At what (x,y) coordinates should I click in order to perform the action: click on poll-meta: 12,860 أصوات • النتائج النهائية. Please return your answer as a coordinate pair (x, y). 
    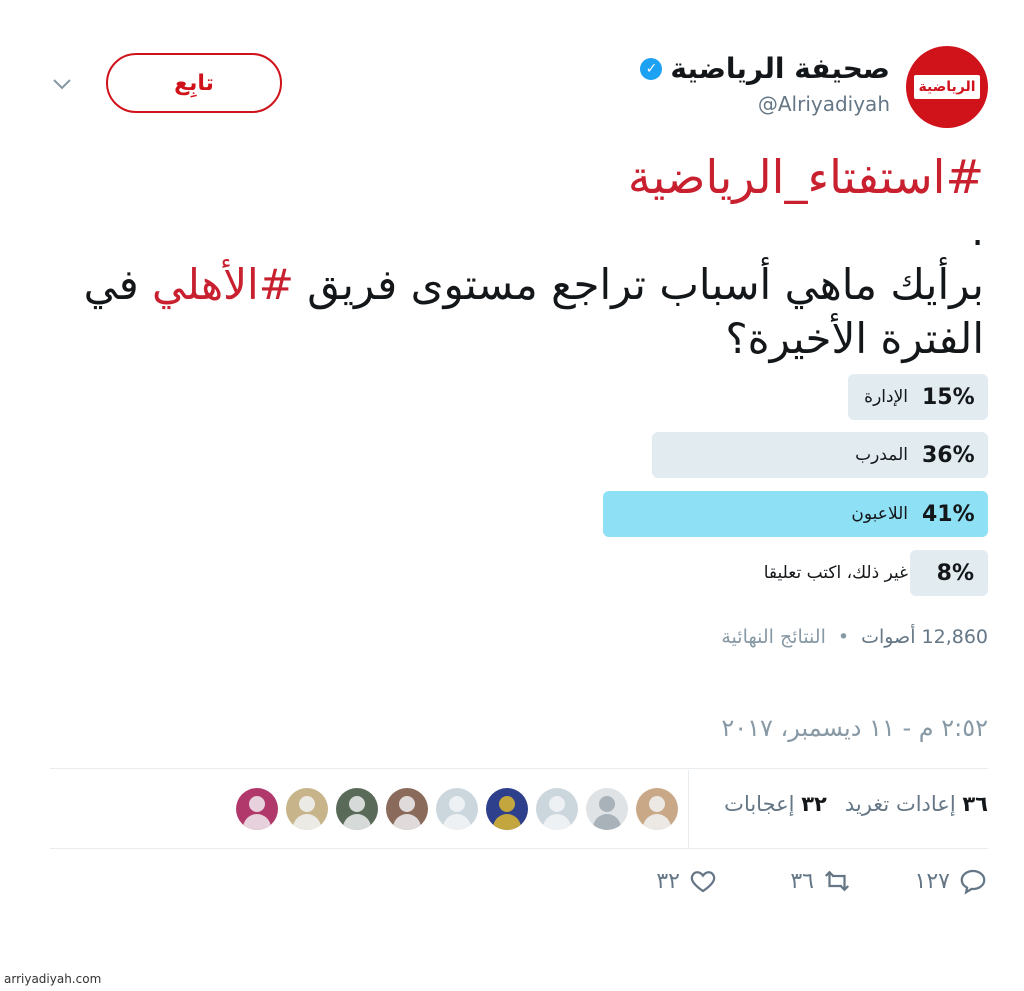
    Looking at the image, I should click on (854, 637).